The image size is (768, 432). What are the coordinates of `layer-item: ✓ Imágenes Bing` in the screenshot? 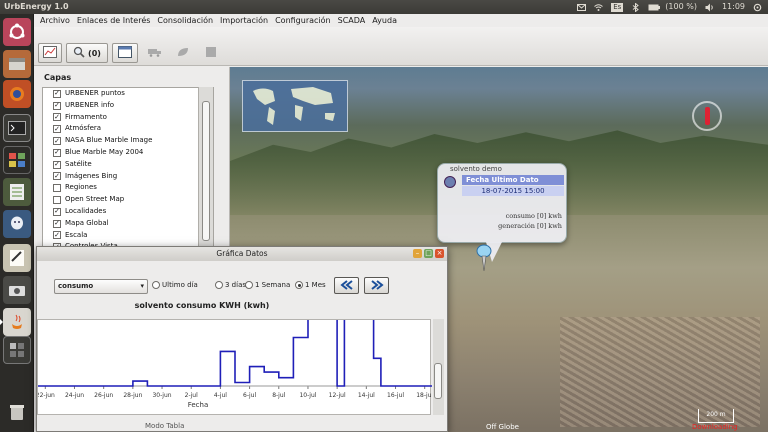 It's located at (128, 177).